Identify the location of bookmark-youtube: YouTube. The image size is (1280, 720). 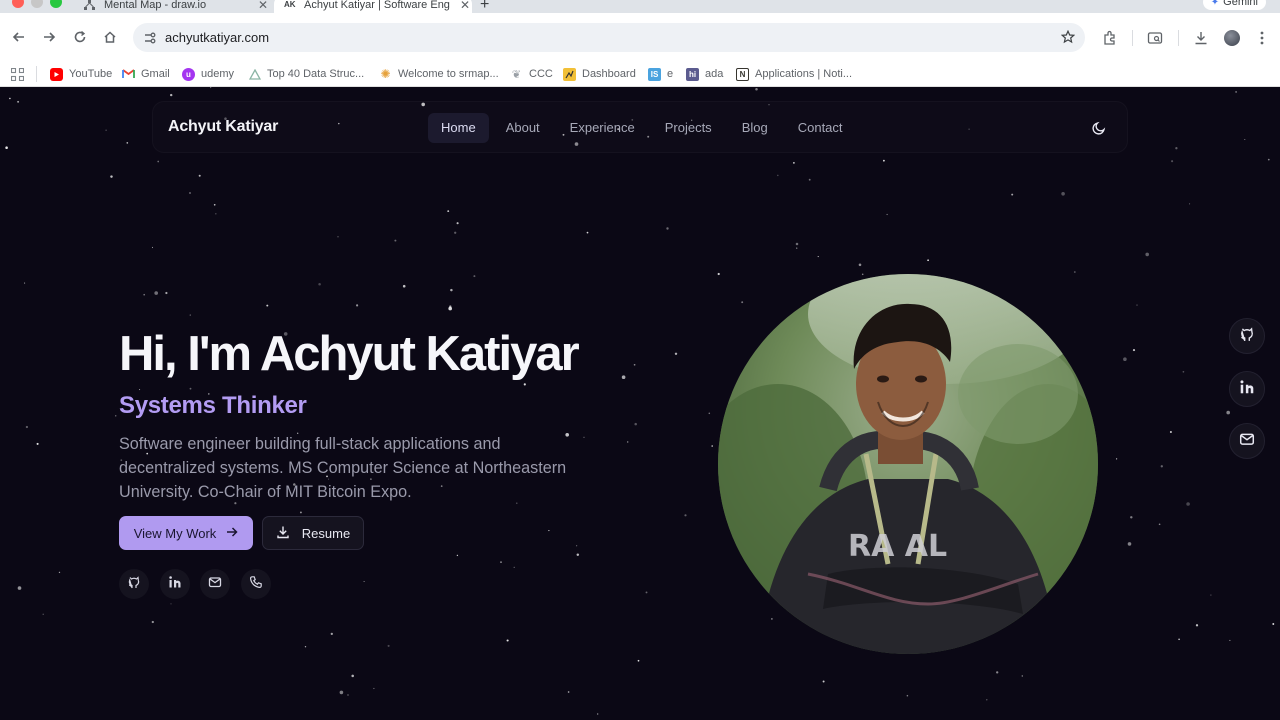
(81, 74).